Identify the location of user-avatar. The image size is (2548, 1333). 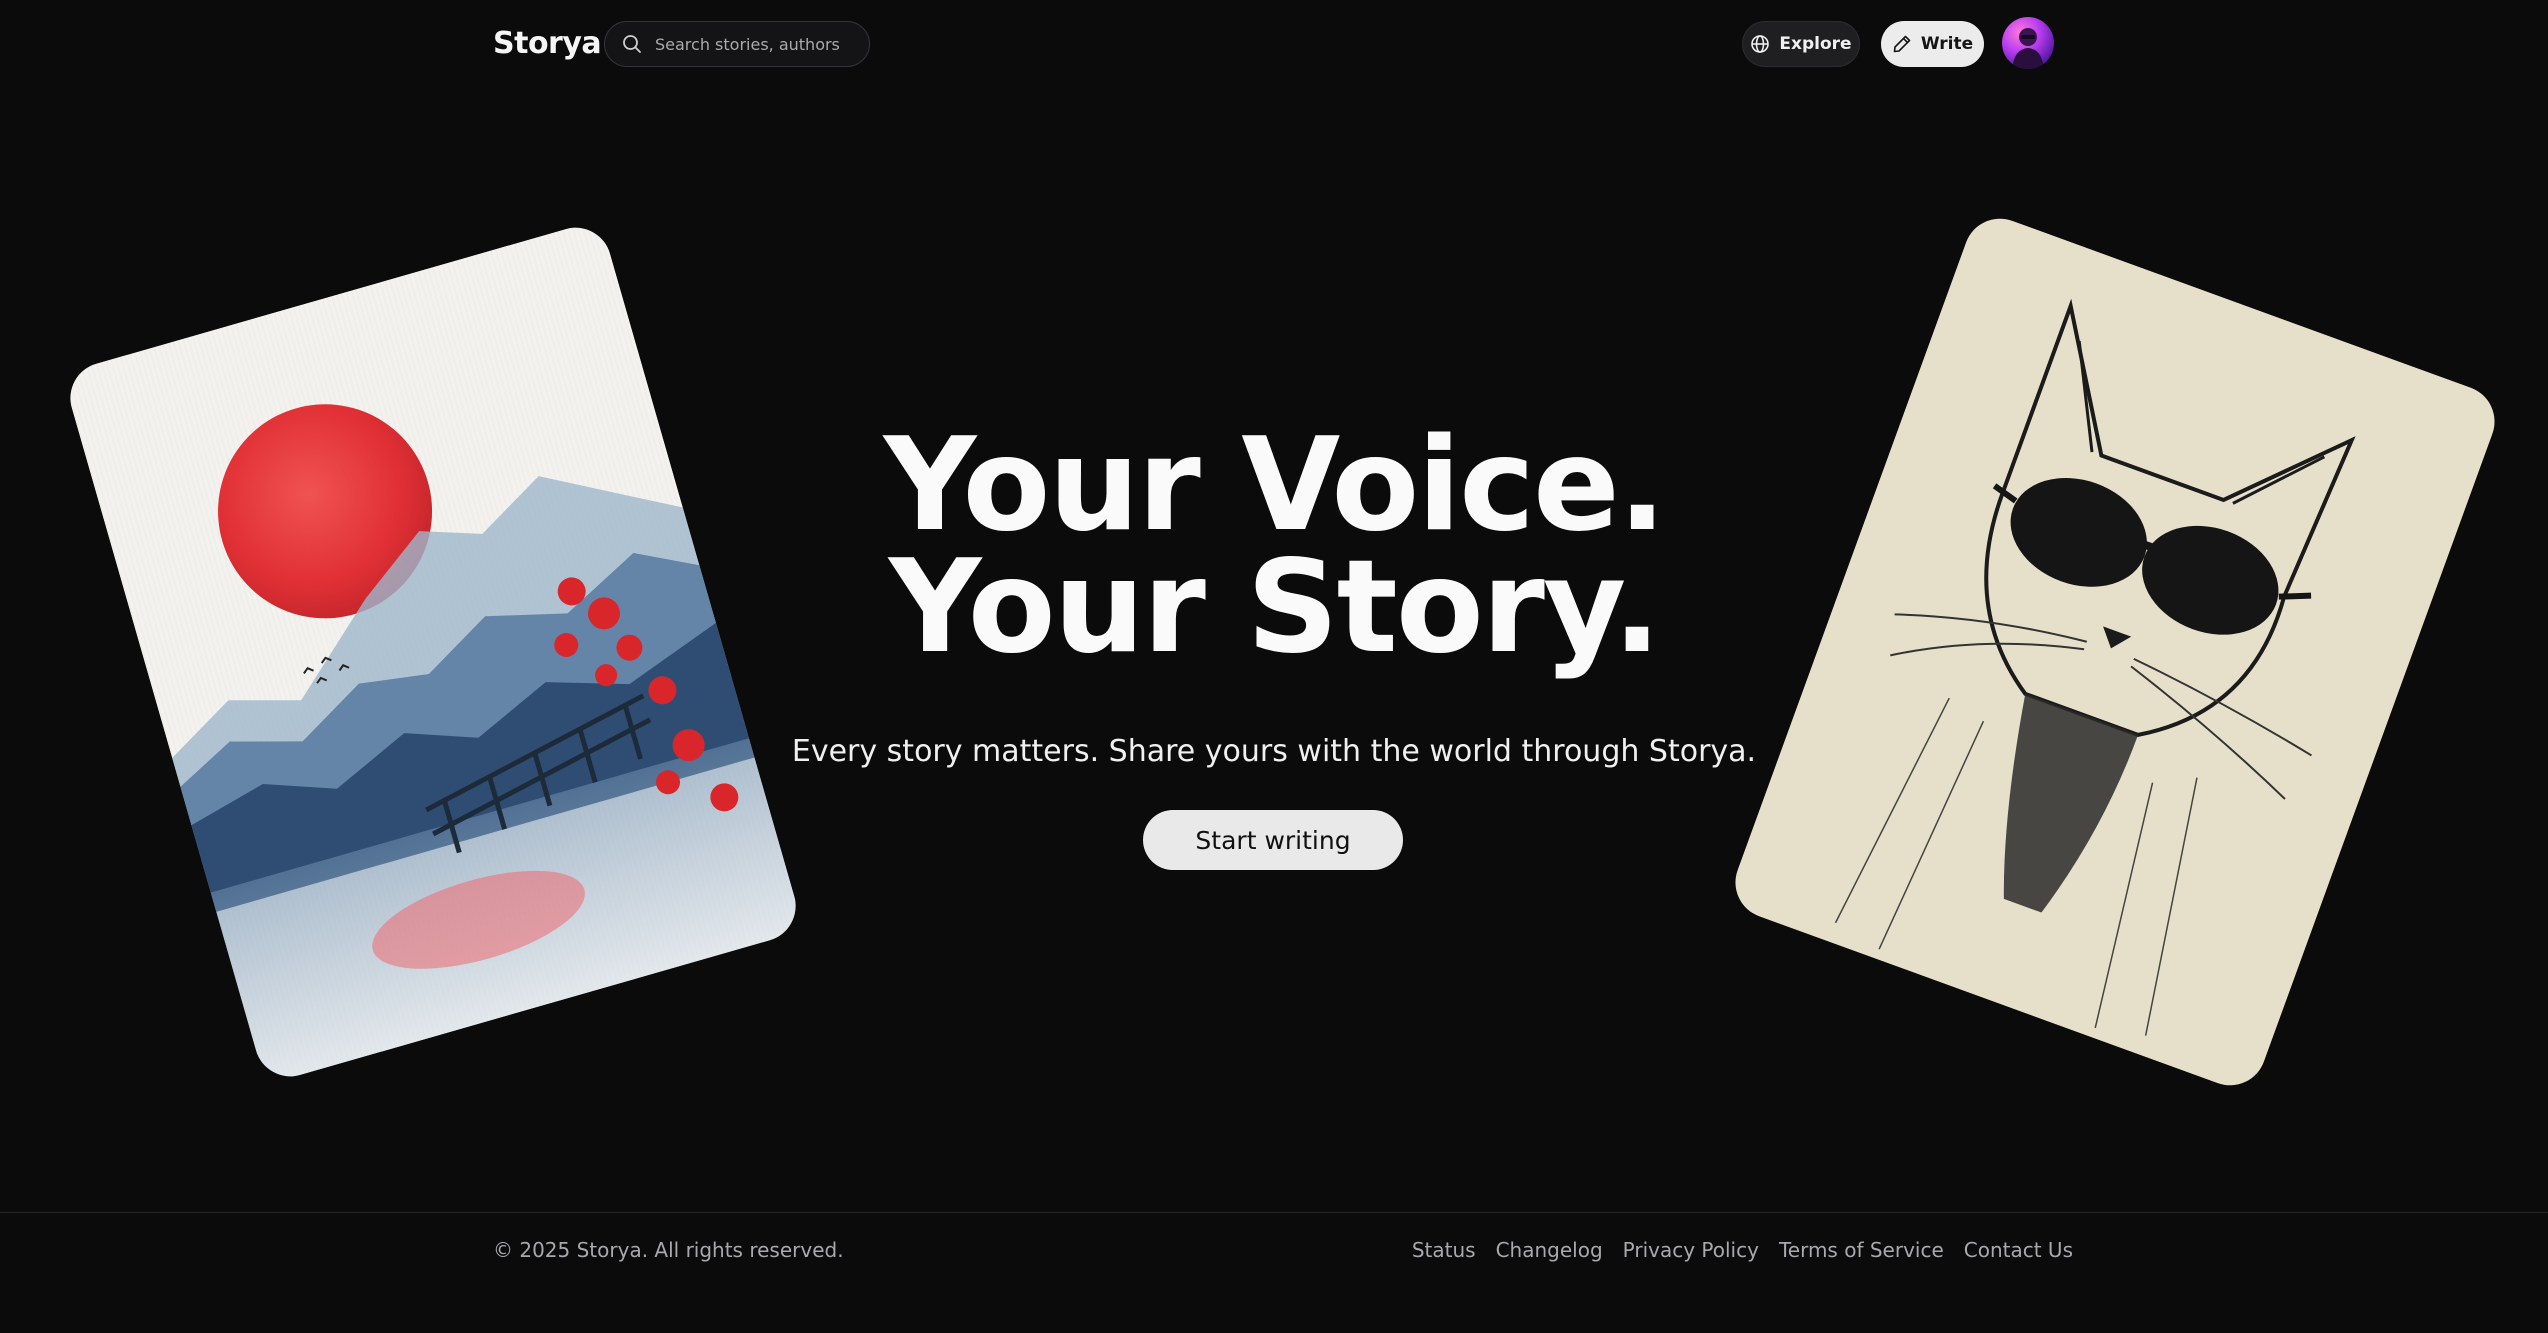
(2028, 43).